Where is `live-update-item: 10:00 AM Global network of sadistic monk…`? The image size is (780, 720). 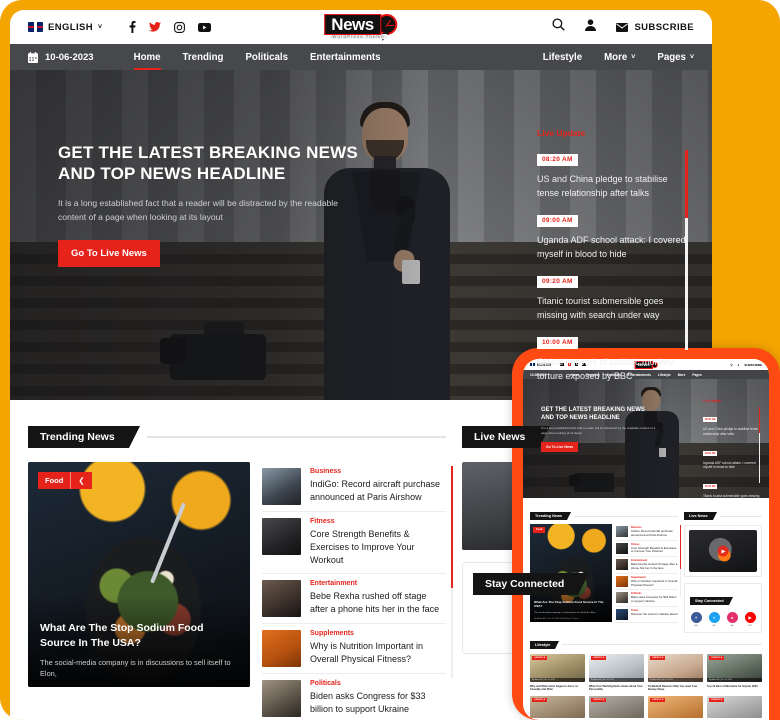
live-update-item: 10:00 AM Global network of sadistic monk… is located at coordinates (614, 357).